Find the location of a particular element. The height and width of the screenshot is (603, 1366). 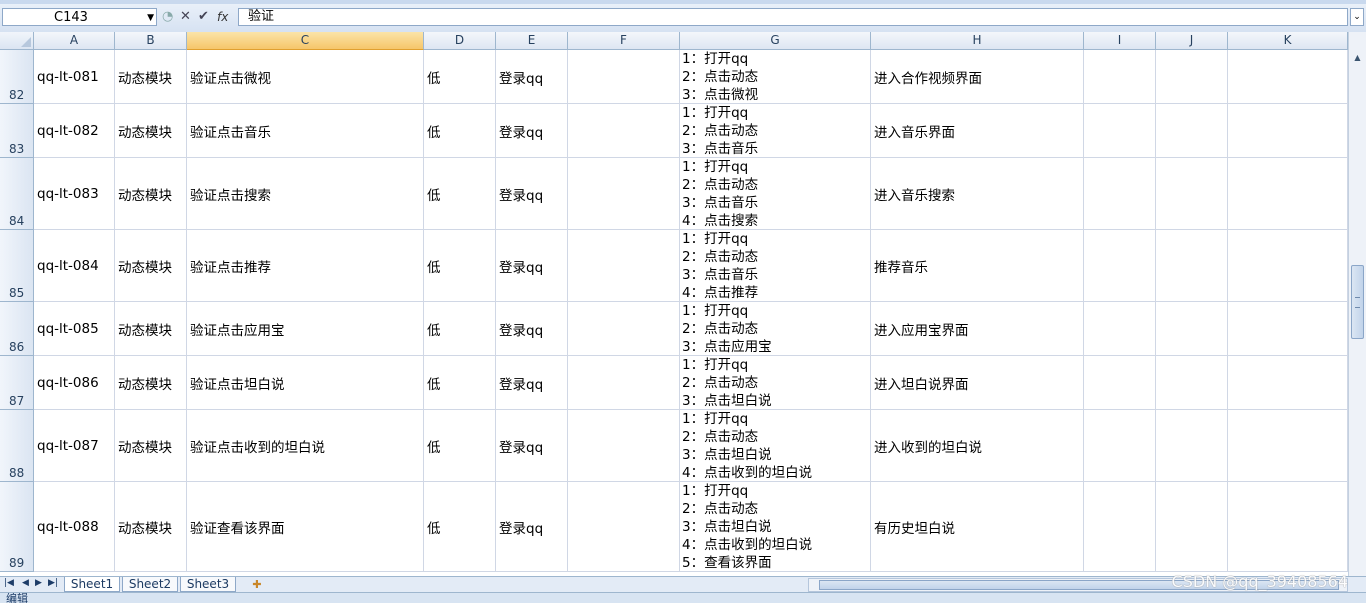

cell-a: qq-lt-081 is located at coordinates (74, 77).